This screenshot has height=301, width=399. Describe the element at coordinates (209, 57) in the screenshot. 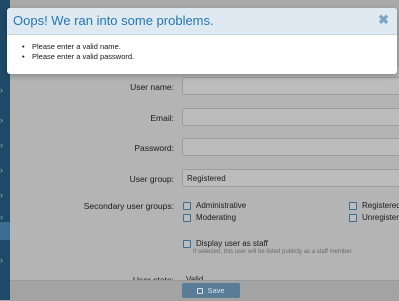

I see `error-item: Please enter a valid password.` at that location.